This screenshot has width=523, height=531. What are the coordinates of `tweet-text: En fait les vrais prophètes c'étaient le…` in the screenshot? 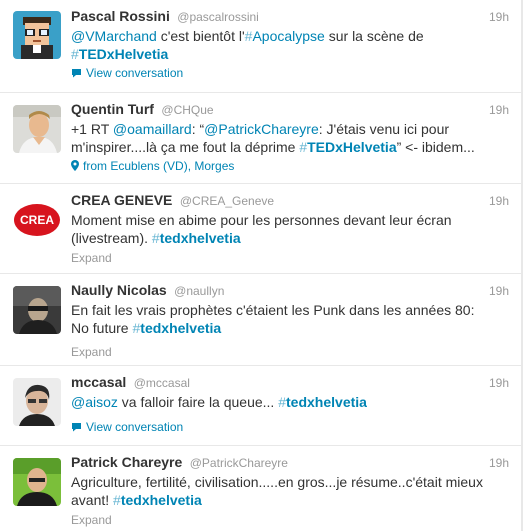 It's located at (291, 319).